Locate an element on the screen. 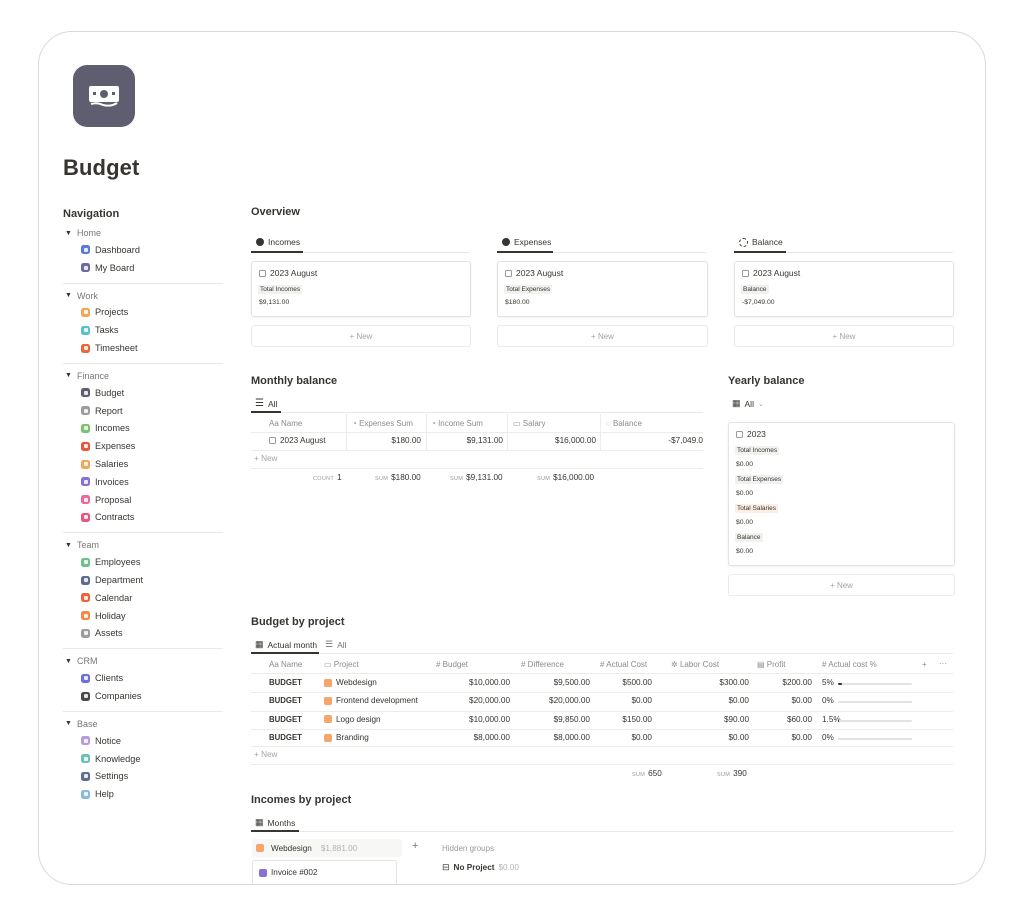 The width and height of the screenshot is (1024, 910). sidebar-item-holiday: Holiday is located at coordinates (144, 616).